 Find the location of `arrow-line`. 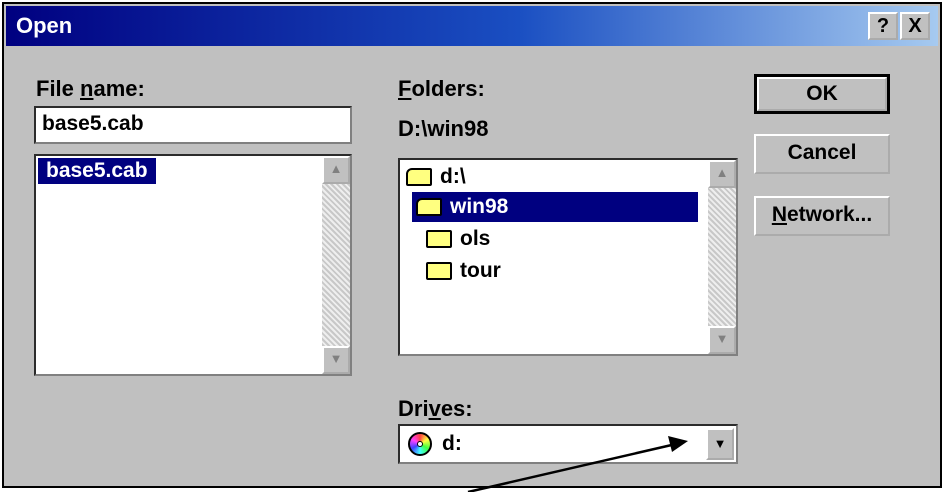

arrow-line is located at coordinates (572, 467).